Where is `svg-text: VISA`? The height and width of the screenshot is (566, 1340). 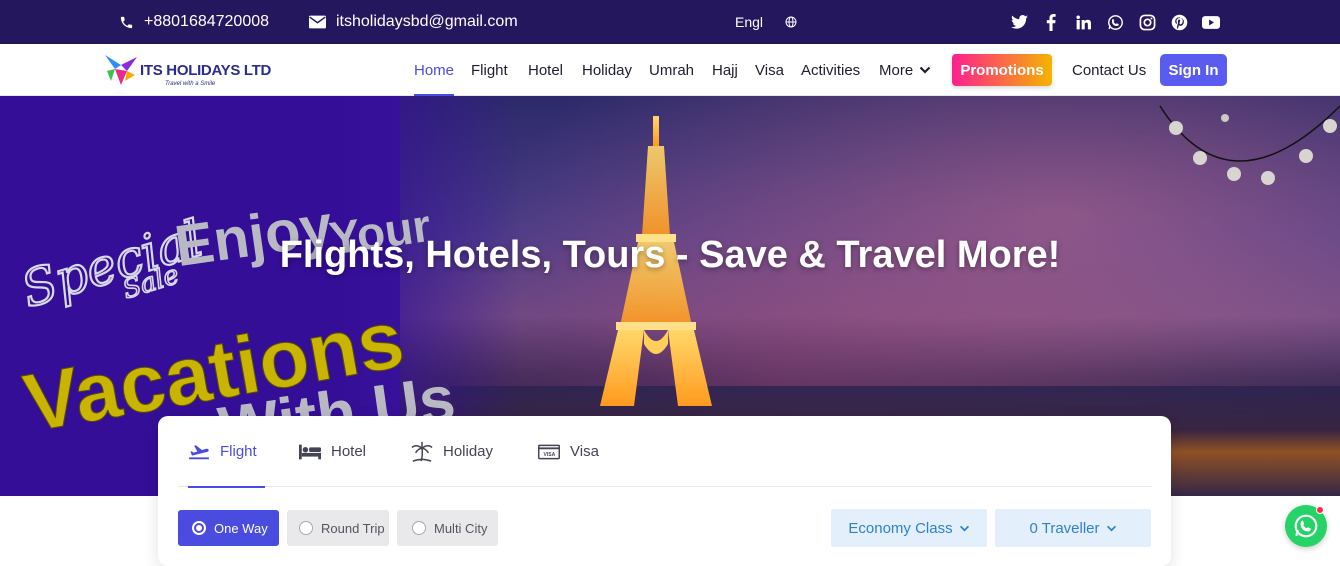 svg-text: VISA is located at coordinates (550, 455).